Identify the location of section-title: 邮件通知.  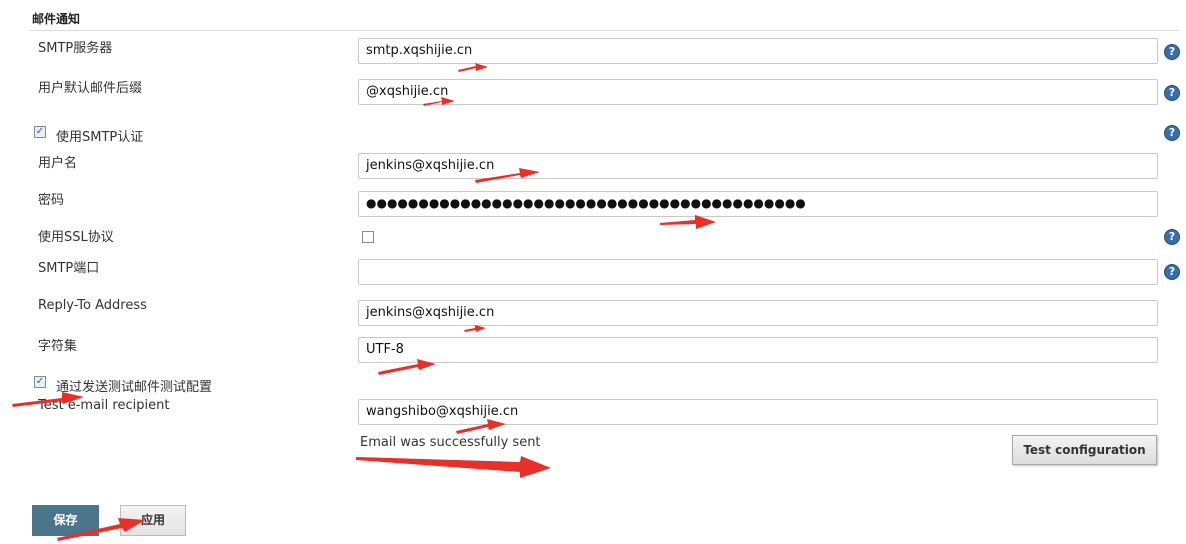
(56, 19).